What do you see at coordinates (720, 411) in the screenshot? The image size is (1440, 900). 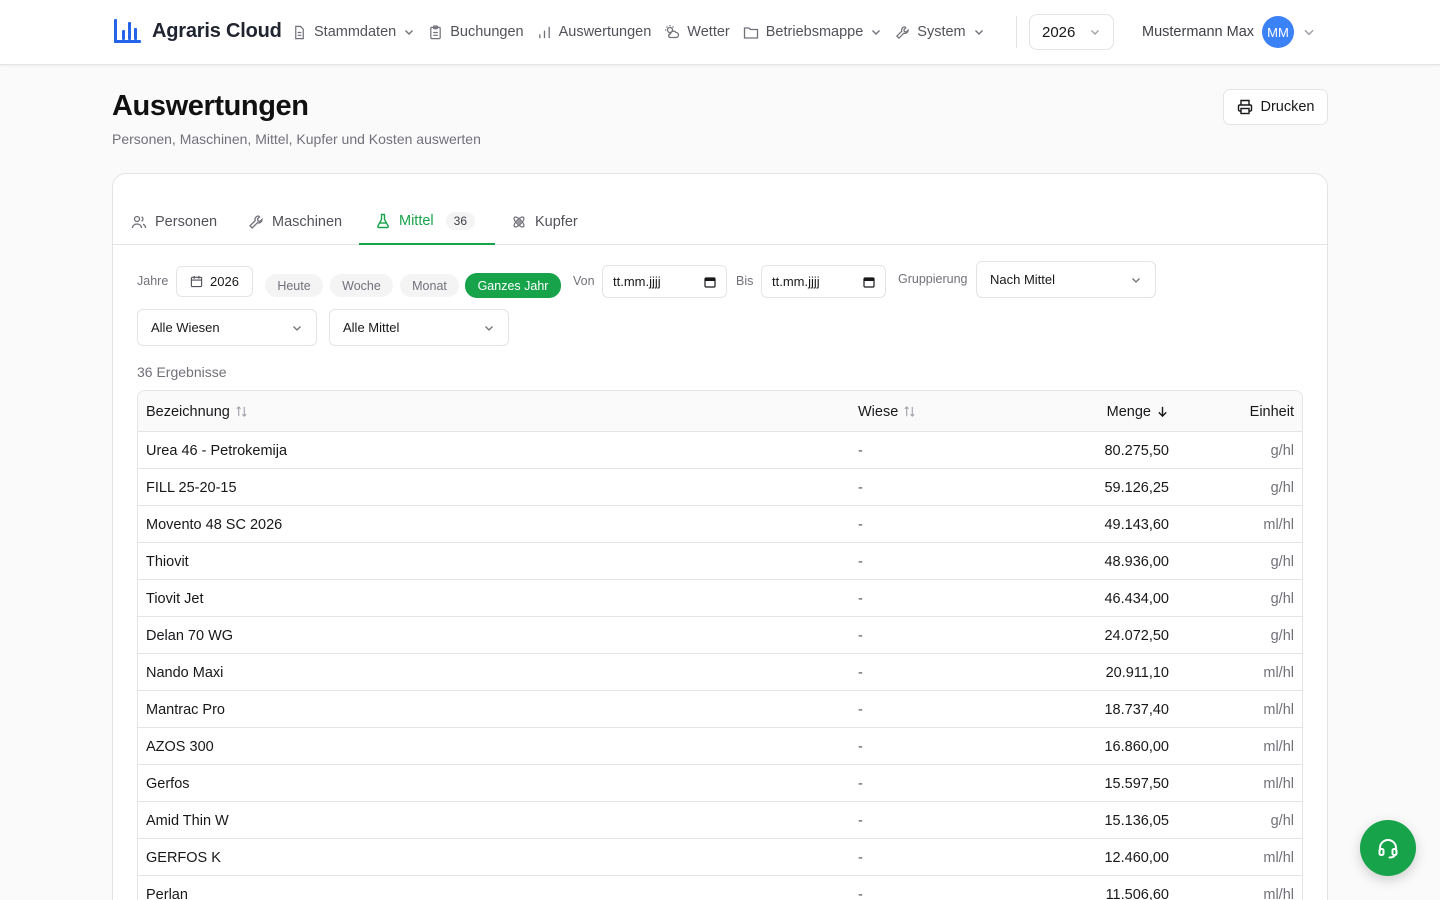 I see `table-header: Bezeichnung Wiese Menge Einheit` at bounding box center [720, 411].